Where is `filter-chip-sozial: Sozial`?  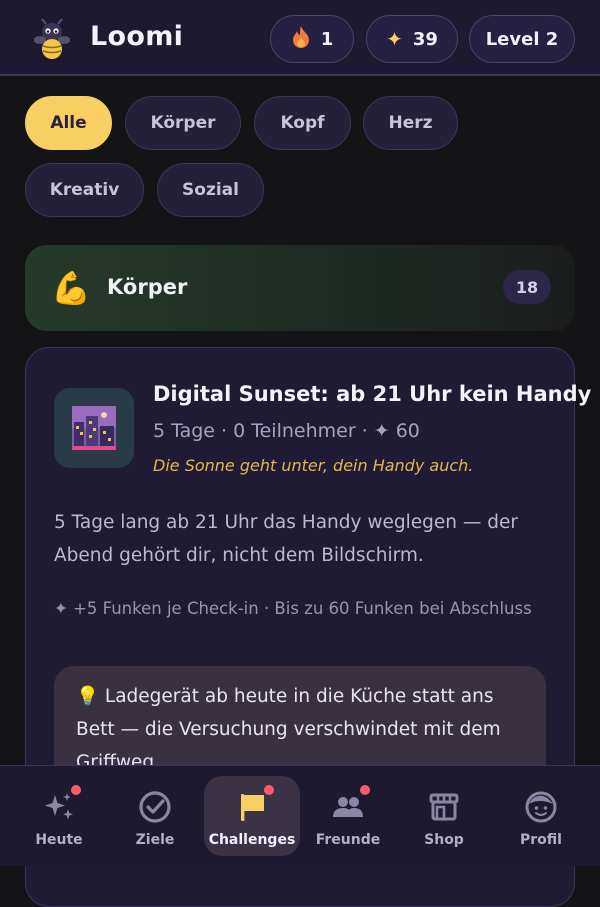
filter-chip-sozial: Sozial is located at coordinates (210, 190).